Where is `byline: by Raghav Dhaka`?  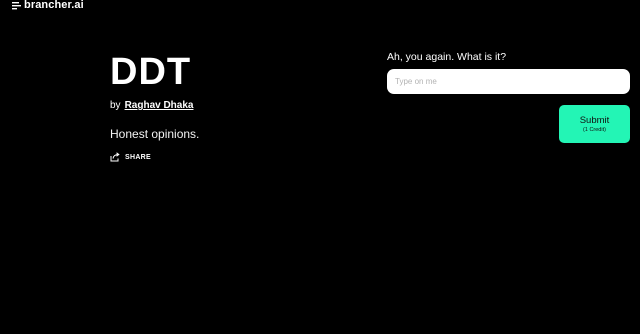 byline: by Raghav Dhaka is located at coordinates (151, 105).